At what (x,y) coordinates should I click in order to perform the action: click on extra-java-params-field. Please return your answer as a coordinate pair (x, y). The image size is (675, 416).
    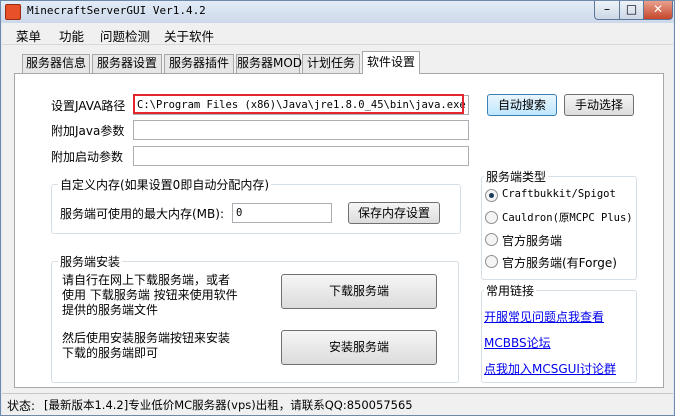
    Looking at the image, I should click on (301, 130).